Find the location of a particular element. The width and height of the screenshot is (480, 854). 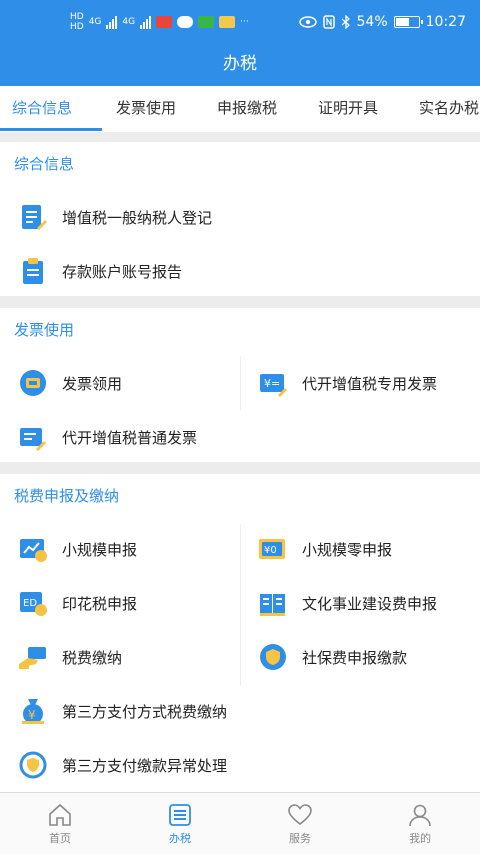

list-item-invoice-receive: 发票领用 is located at coordinates (120, 383).